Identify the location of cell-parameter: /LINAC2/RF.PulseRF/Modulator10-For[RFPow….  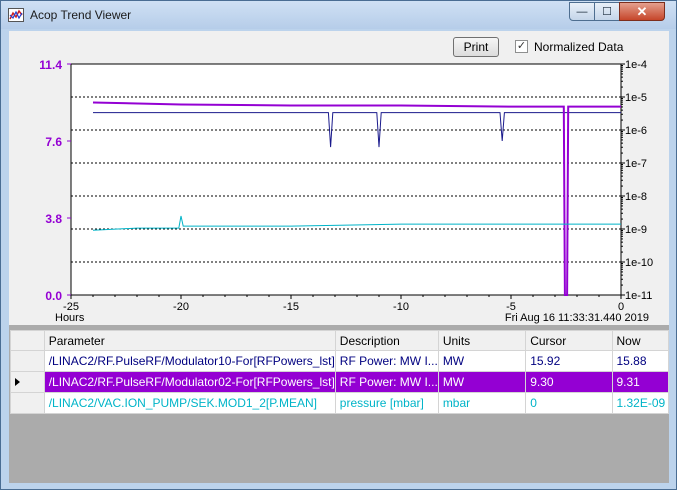
(189, 361).